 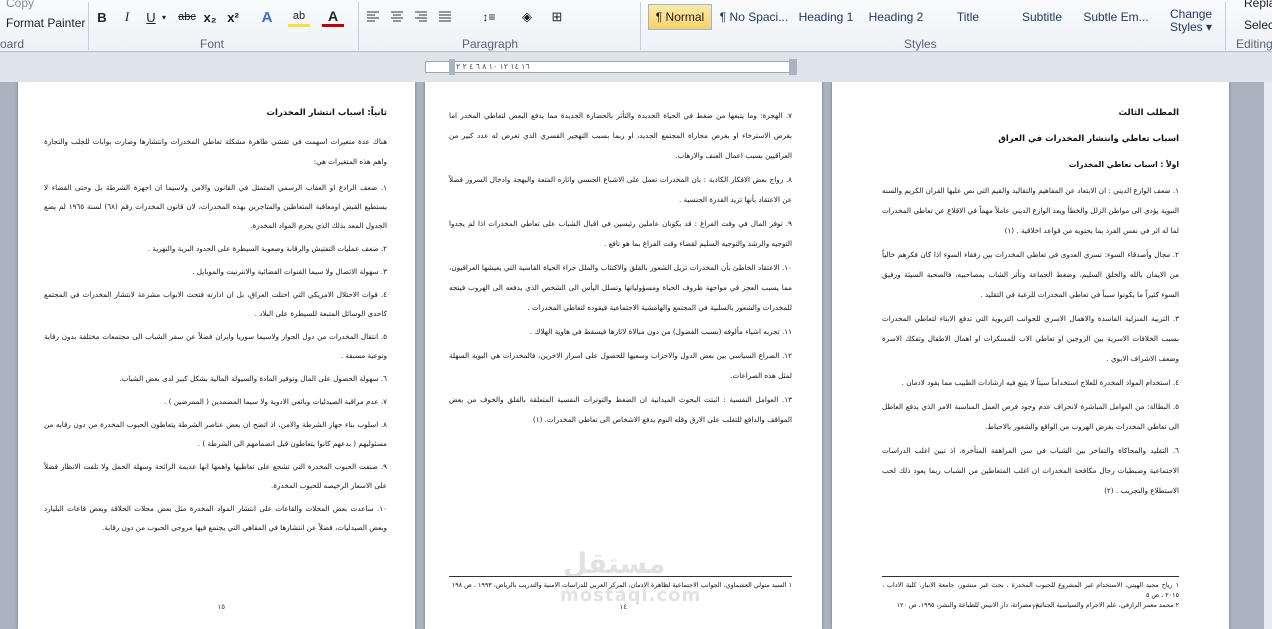 What do you see at coordinates (826, 17) in the screenshot?
I see `style-heading-1: Heading 1` at bounding box center [826, 17].